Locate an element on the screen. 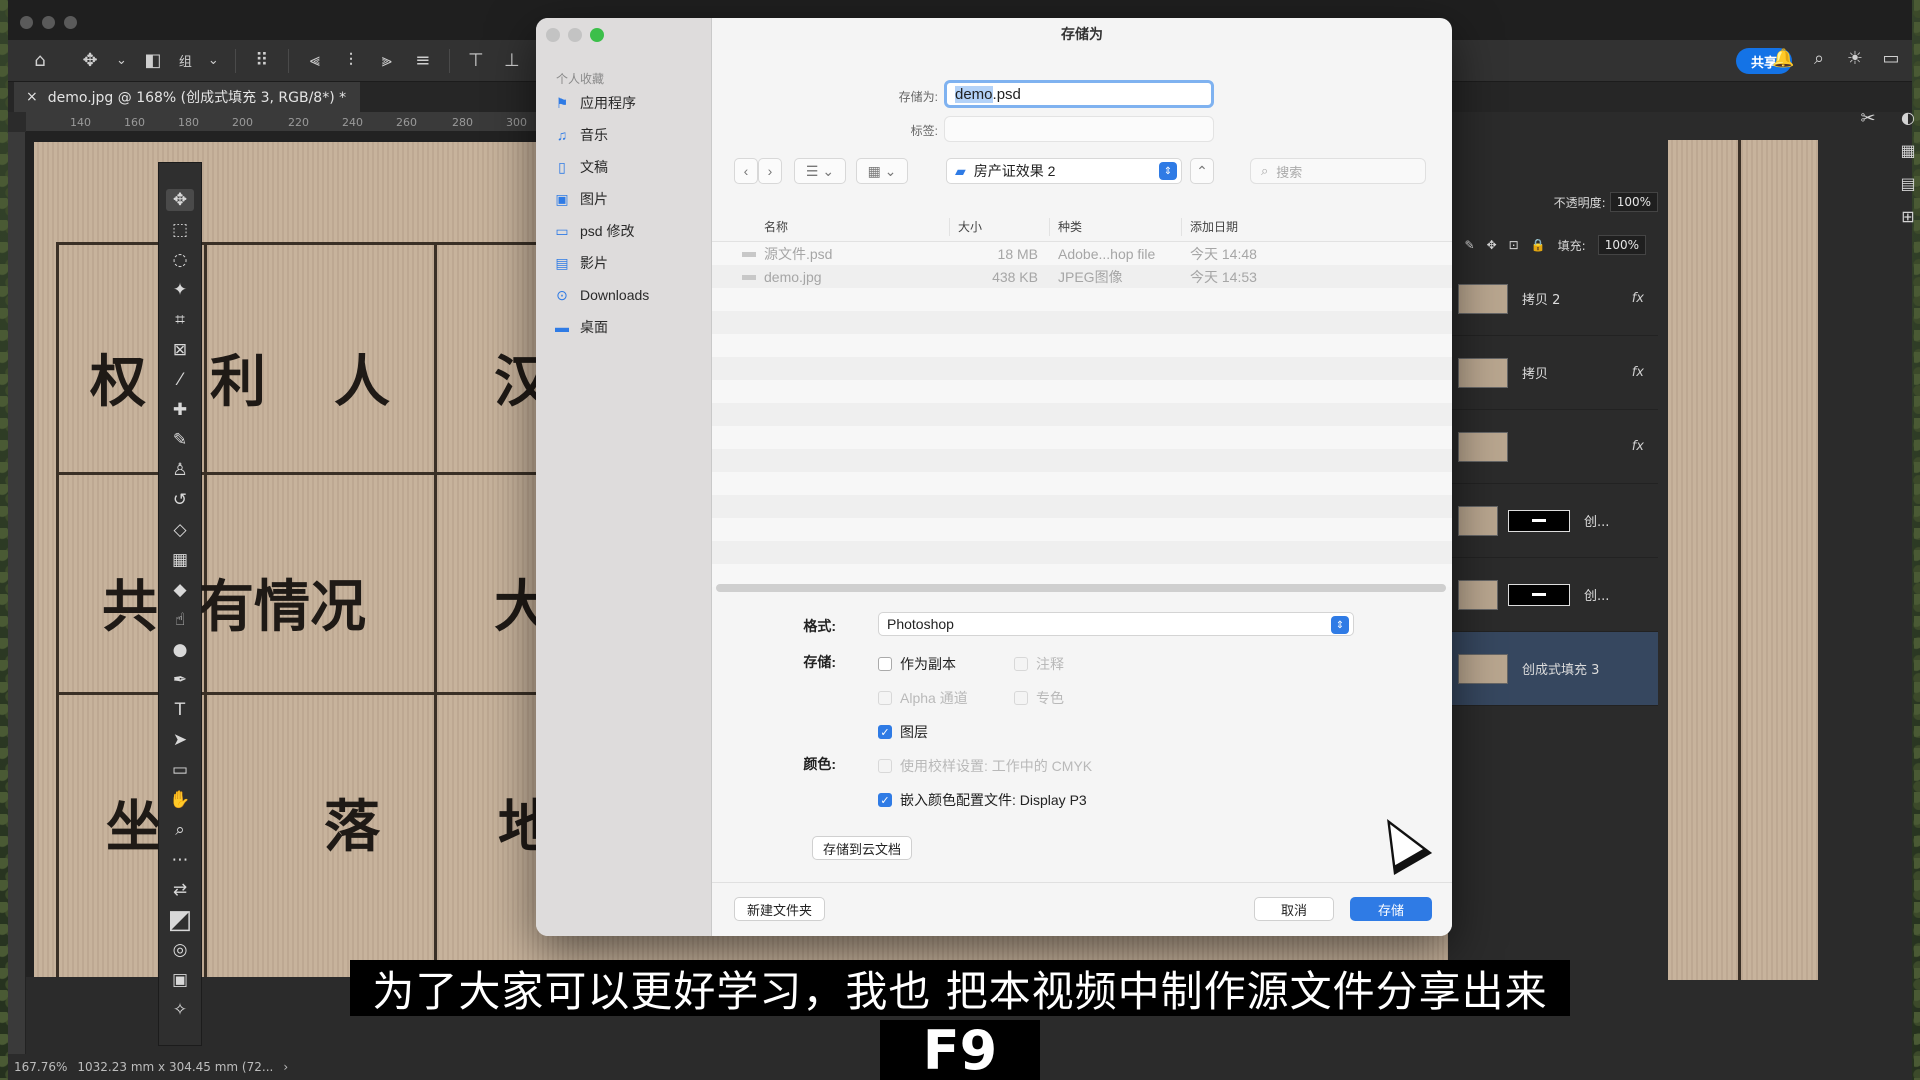  horizontal-scrollbar is located at coordinates (1081, 588).